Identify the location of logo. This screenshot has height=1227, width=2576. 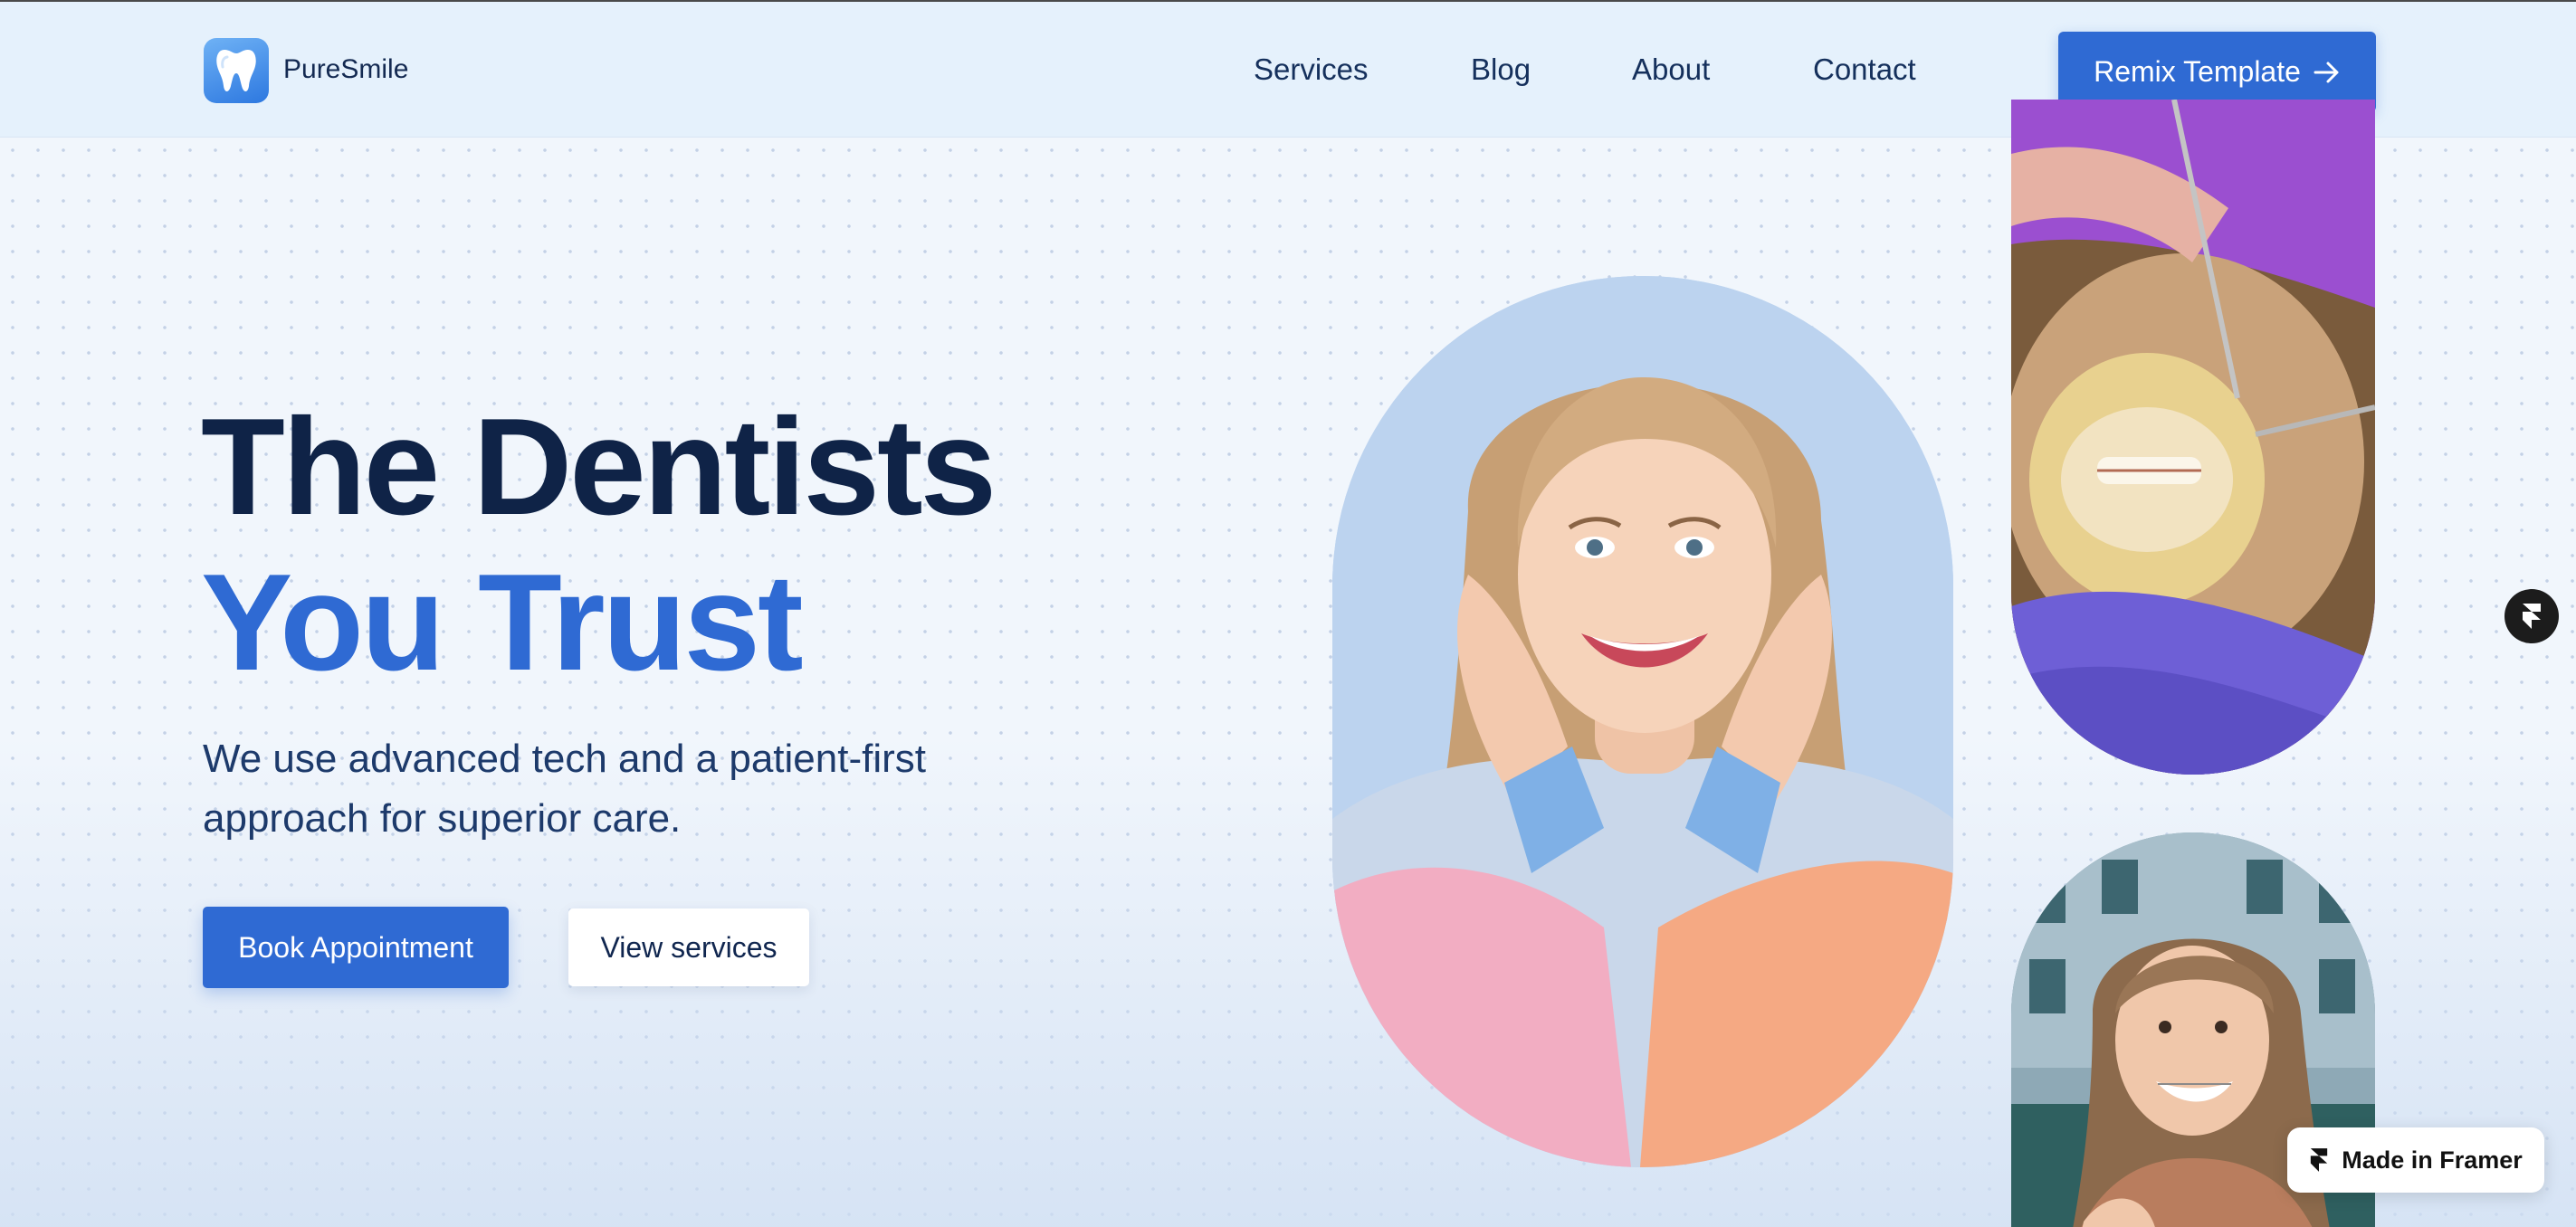
(236, 70).